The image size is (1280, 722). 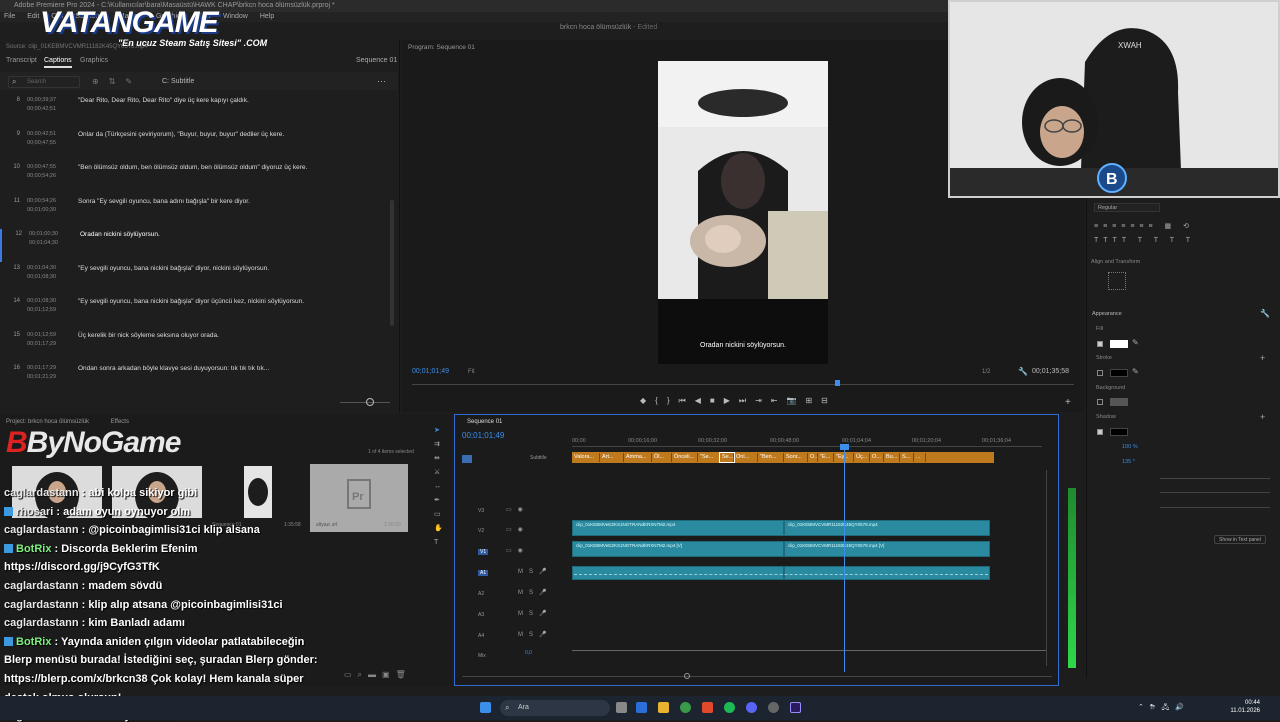 What do you see at coordinates (484, 422) in the screenshot?
I see `timeline-tab: Sequence 01` at bounding box center [484, 422].